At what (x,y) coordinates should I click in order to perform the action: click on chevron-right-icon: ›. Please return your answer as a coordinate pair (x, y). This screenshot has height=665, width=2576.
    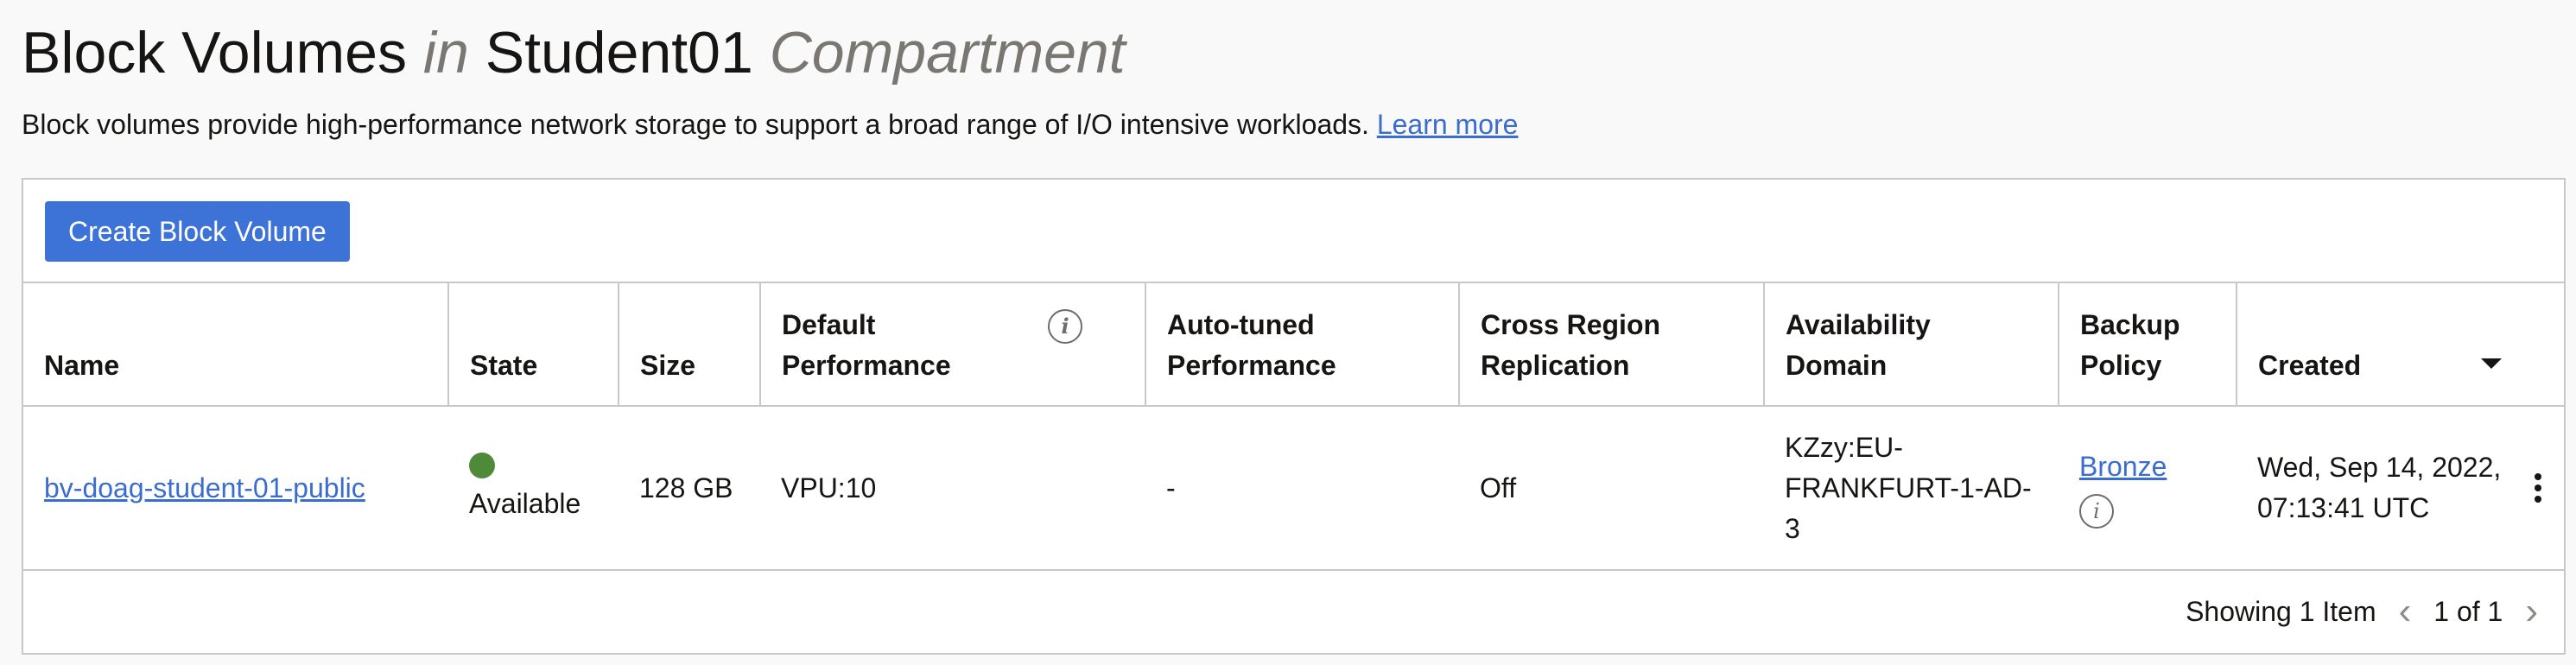
    Looking at the image, I should click on (2531, 611).